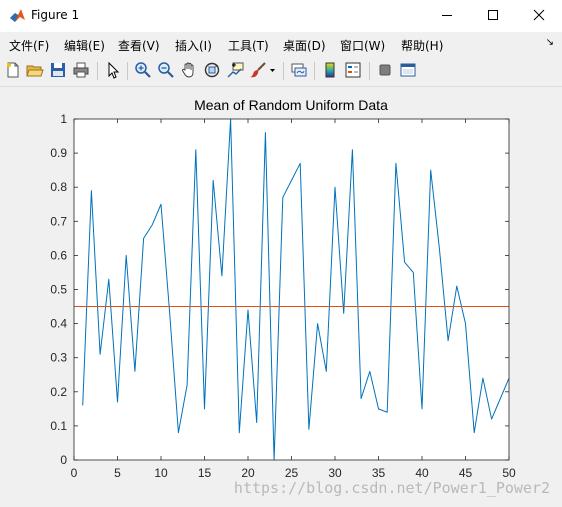  I want to click on matlab-logo-icon, so click(17, 15).